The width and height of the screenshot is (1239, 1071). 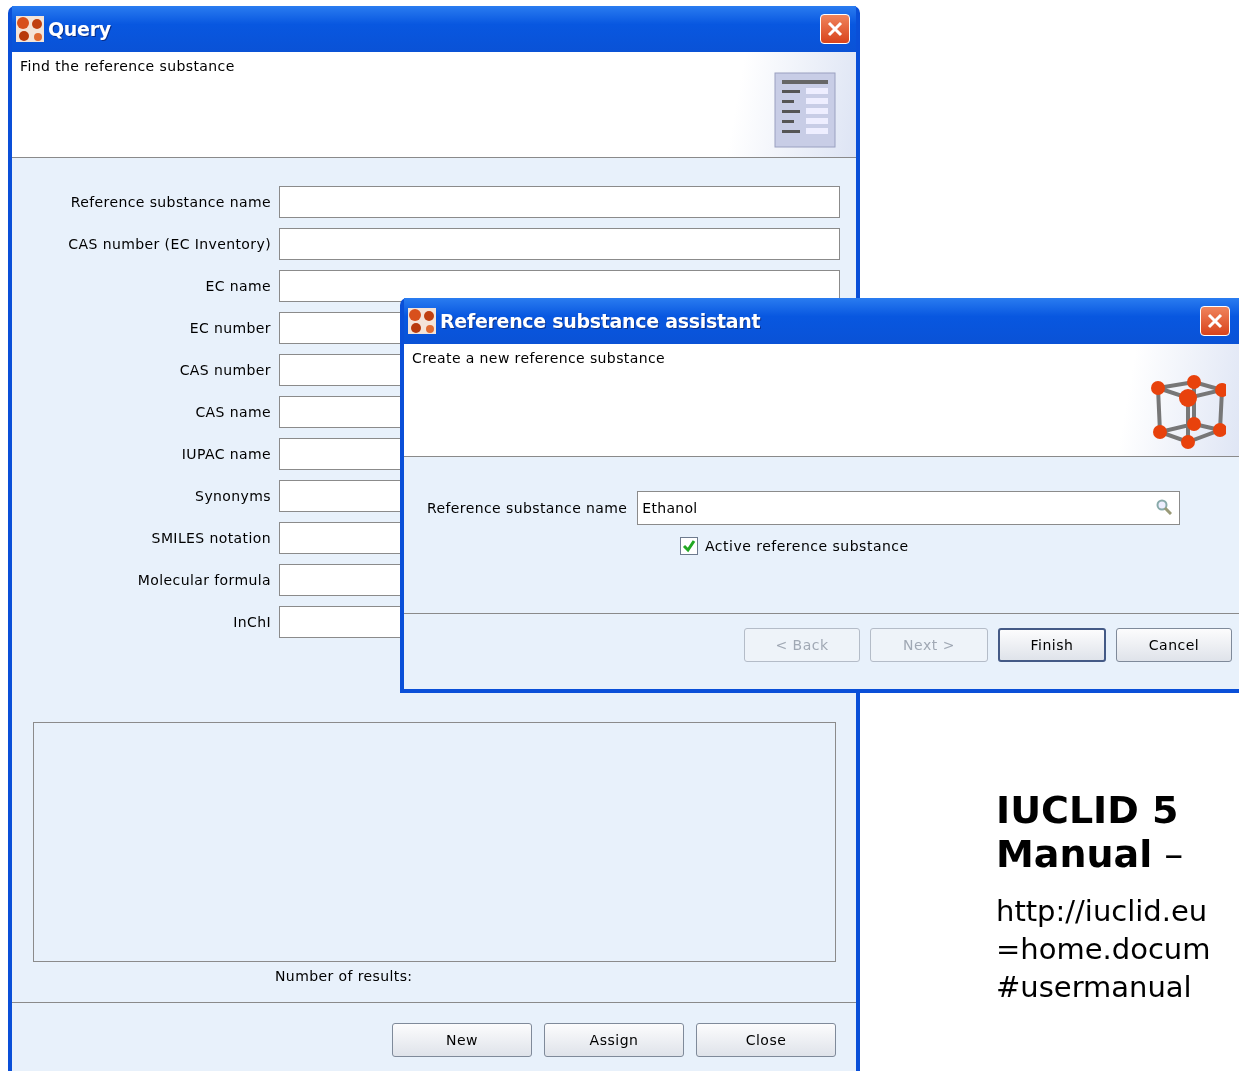 I want to click on field-label: CAS name, so click(x=232, y=412).